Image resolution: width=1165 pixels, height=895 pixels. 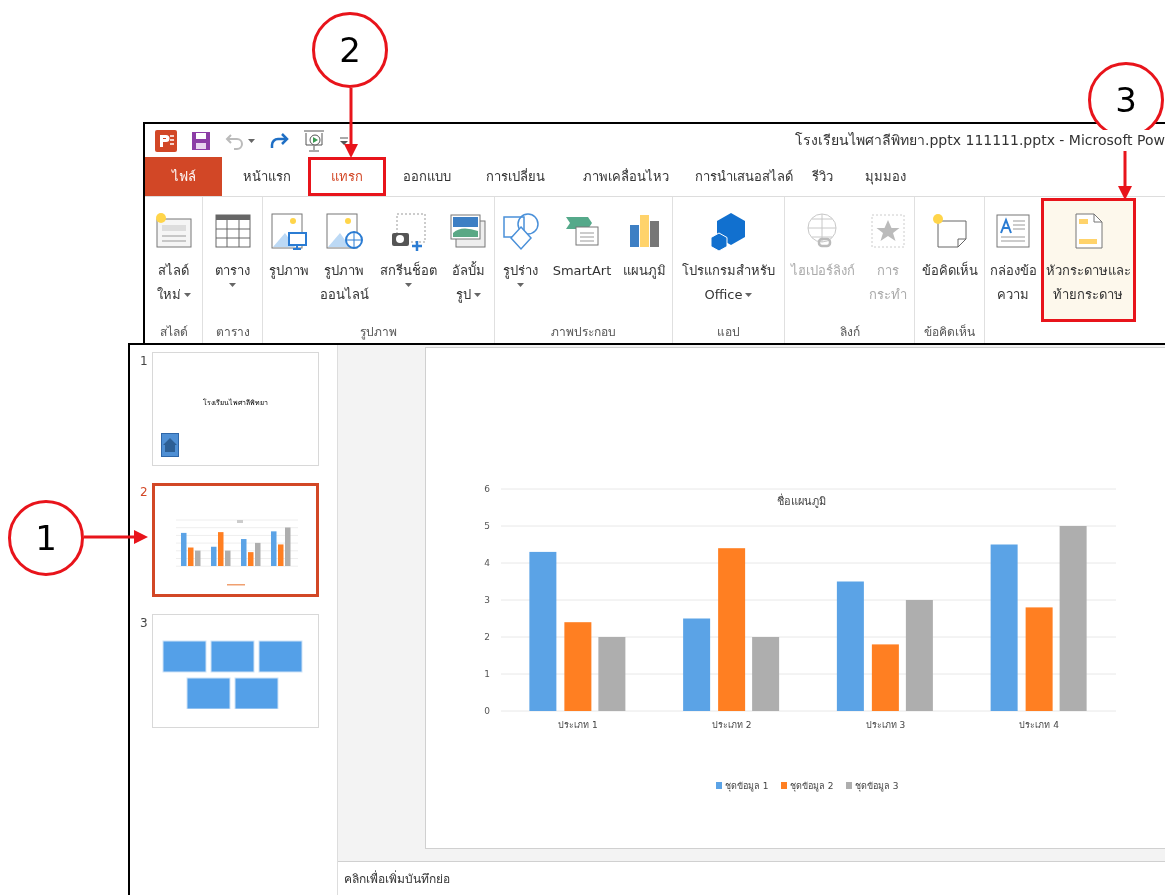 What do you see at coordinates (344, 267) in the screenshot?
I see `ribbon-button: รูปภาพ ออนไลน์` at bounding box center [344, 267].